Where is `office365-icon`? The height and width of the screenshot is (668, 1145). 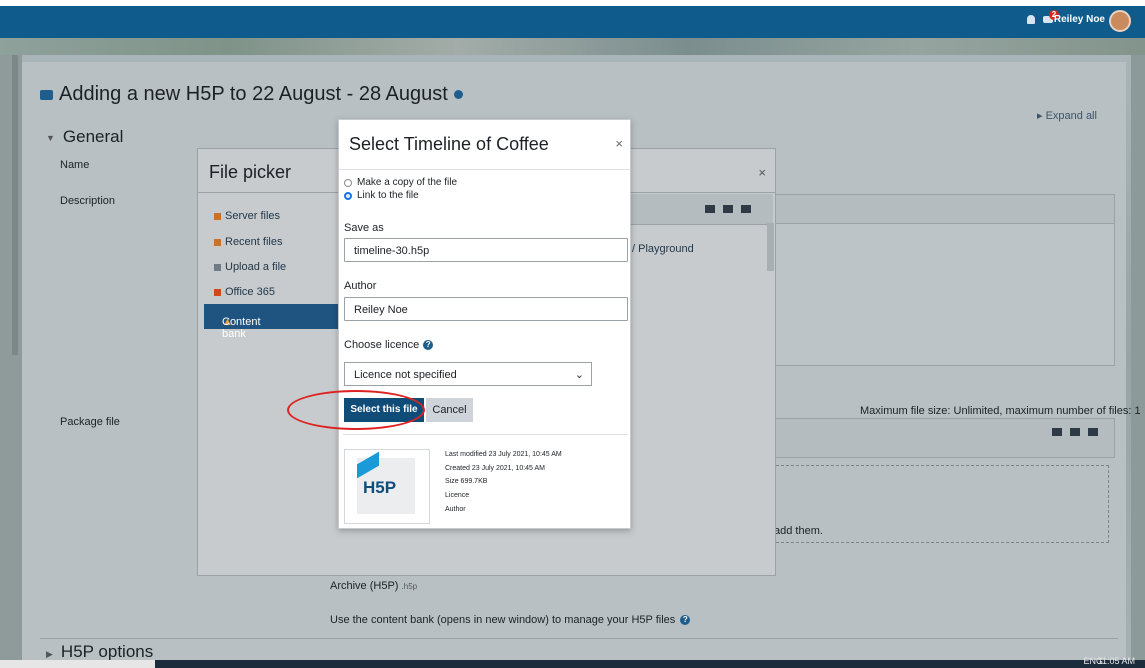 office365-icon is located at coordinates (217, 292).